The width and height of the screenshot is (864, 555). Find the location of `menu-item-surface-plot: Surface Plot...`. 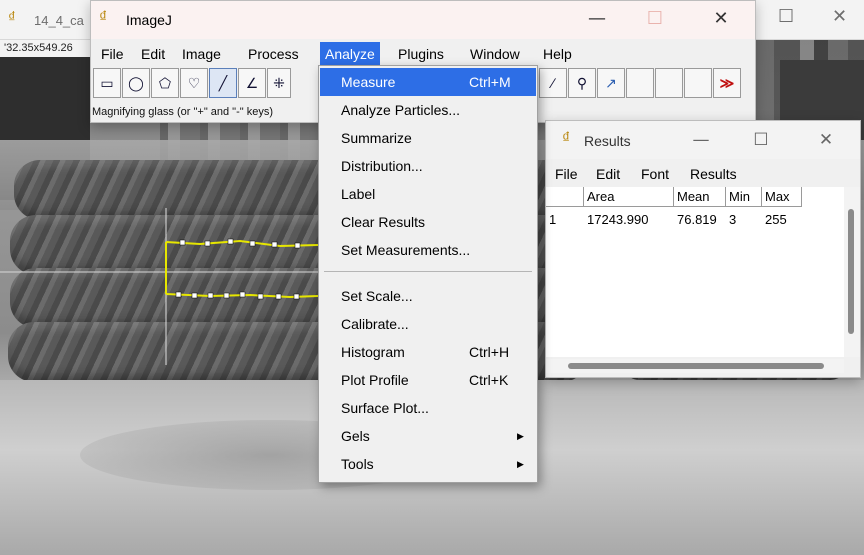

menu-item-surface-plot: Surface Plot... is located at coordinates (428, 408).